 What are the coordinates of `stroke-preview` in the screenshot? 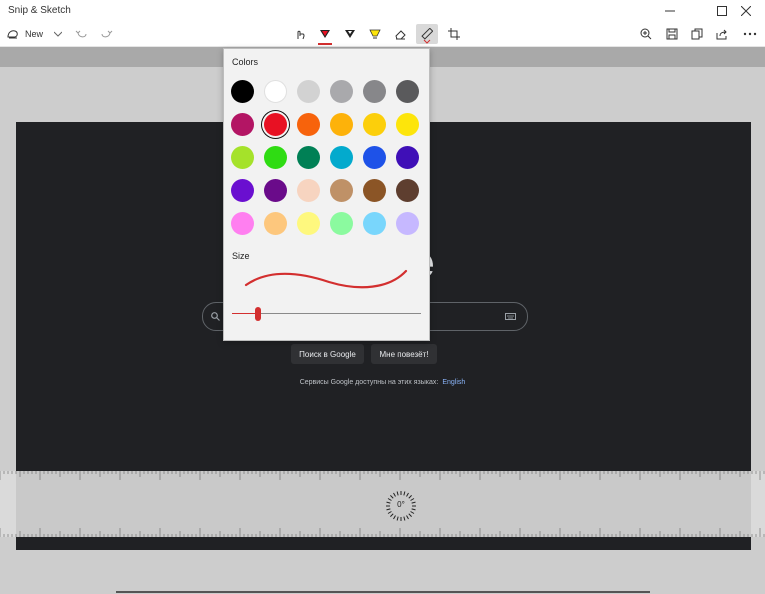 It's located at (326, 279).